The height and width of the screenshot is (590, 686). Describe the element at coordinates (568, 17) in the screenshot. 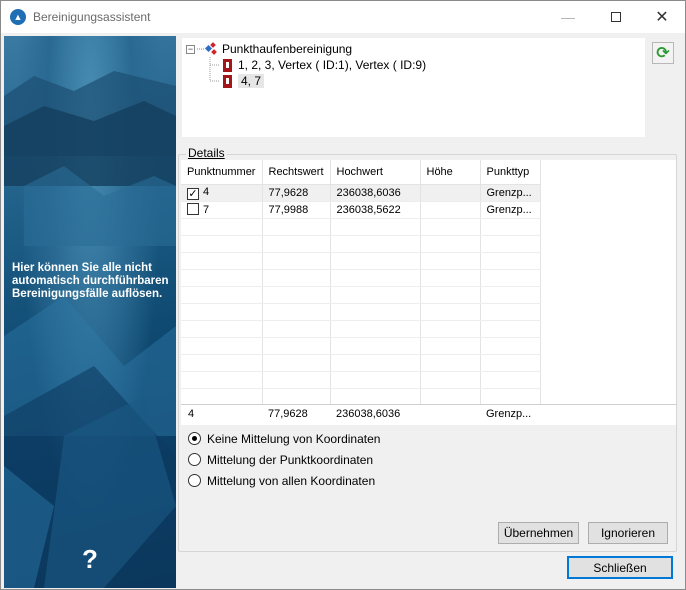

I see `minimize-button: —` at that location.